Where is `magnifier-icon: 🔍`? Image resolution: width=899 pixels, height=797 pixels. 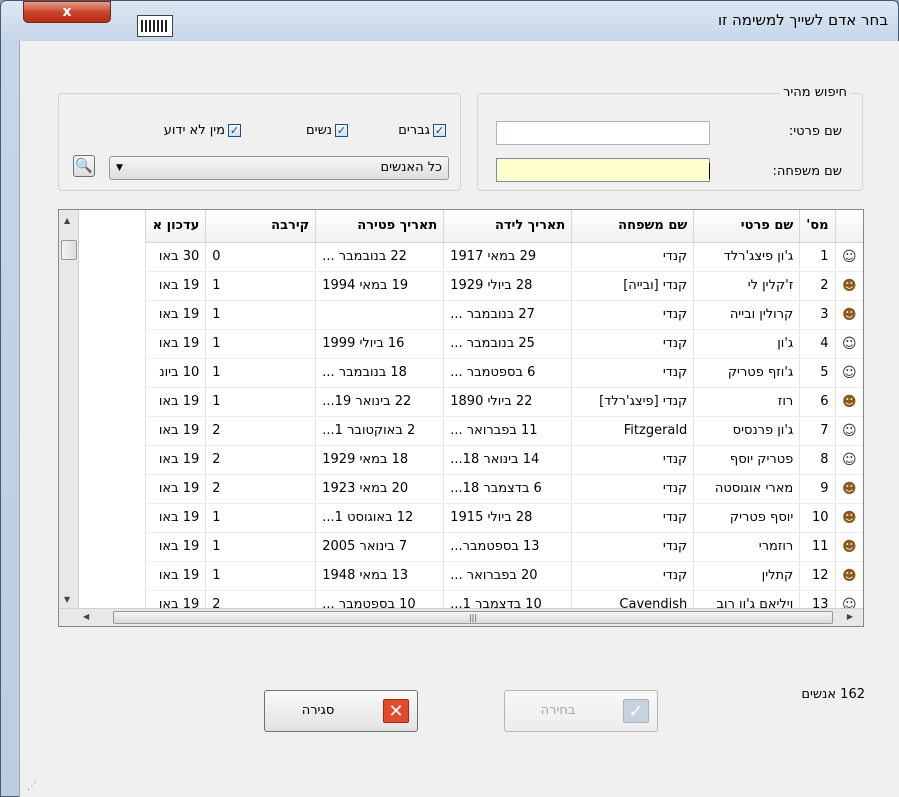
magnifier-icon: 🔍 is located at coordinates (84, 166).